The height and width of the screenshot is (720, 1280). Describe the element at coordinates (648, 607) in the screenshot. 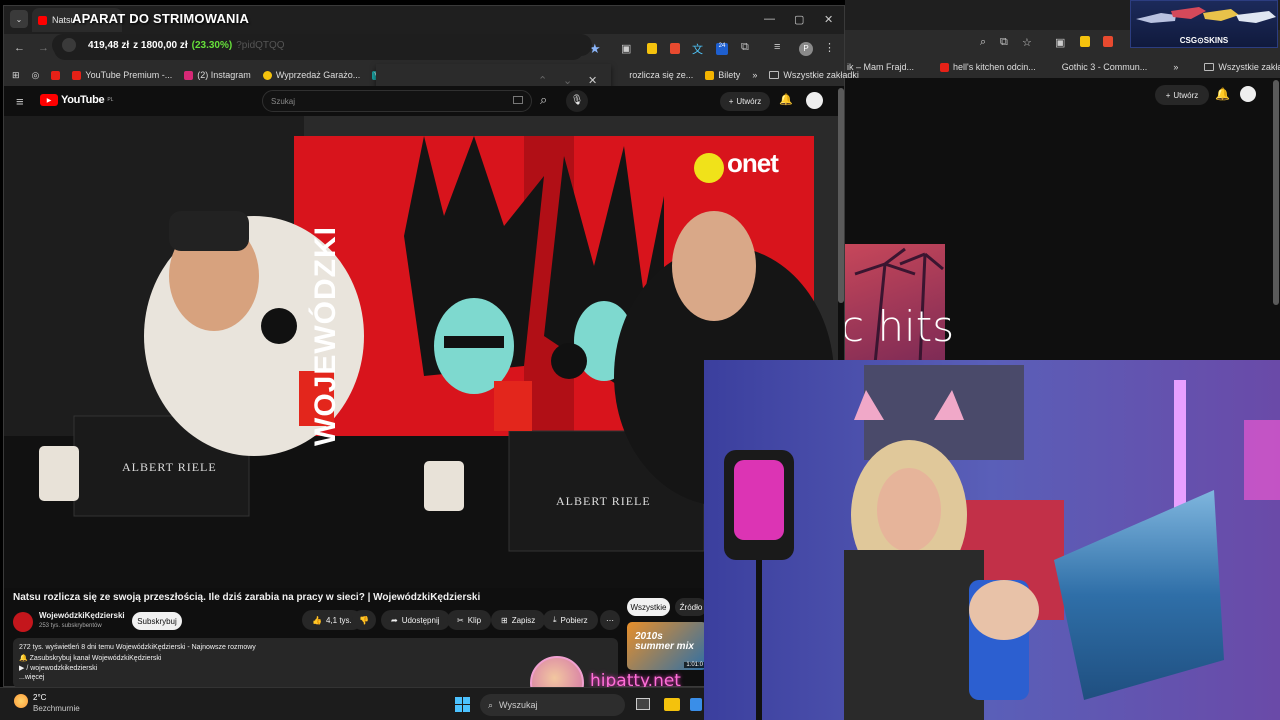

I see `filter-chip-all: Wszystkie` at that location.